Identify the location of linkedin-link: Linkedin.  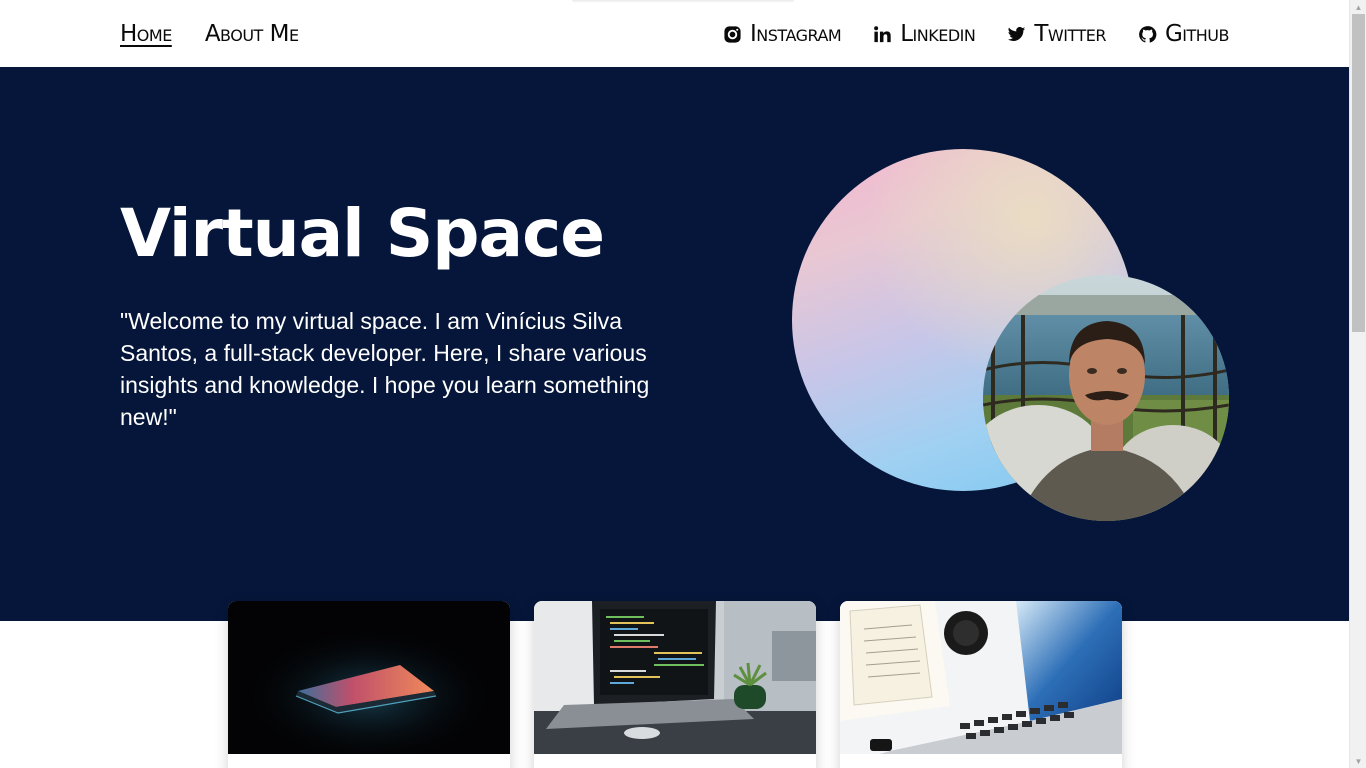
(924, 34).